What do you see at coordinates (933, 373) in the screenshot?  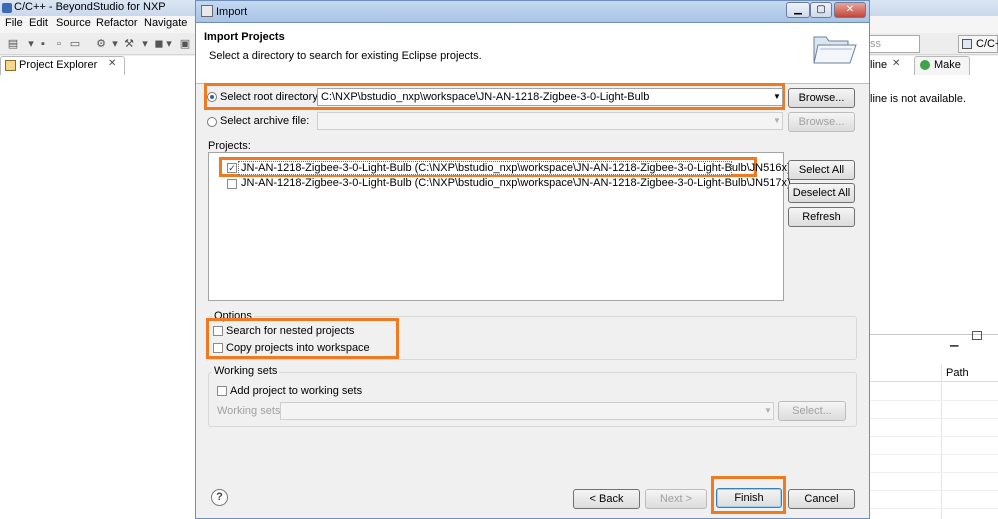 I see `table-header` at bounding box center [933, 373].